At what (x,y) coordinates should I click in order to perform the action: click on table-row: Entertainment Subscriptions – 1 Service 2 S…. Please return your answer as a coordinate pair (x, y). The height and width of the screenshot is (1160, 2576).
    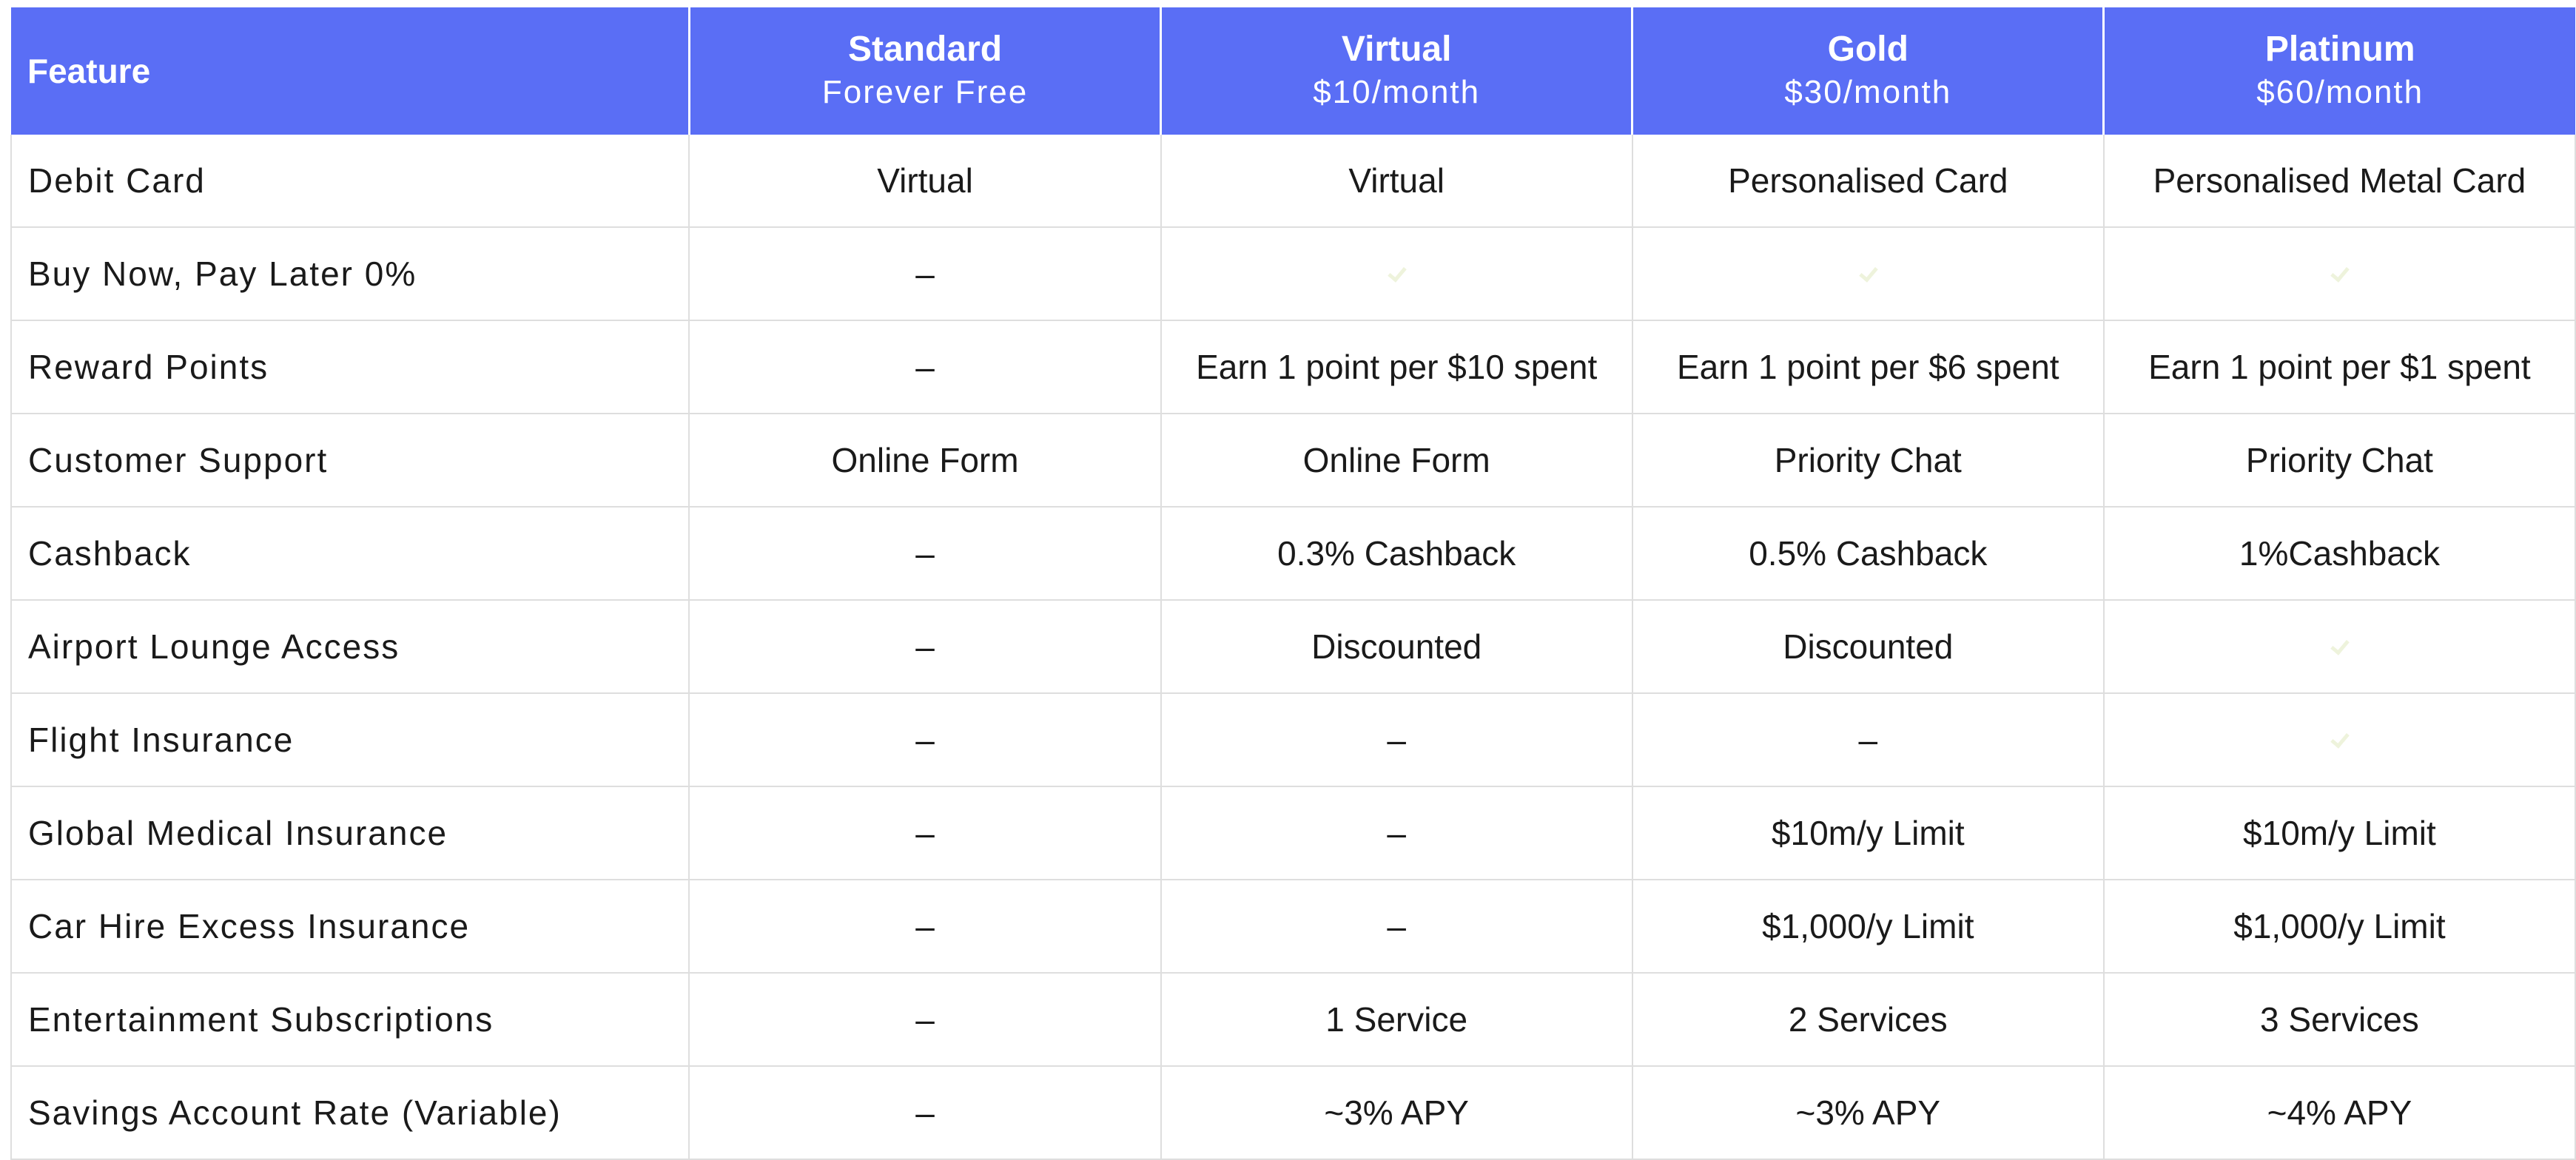
    Looking at the image, I should click on (1293, 1020).